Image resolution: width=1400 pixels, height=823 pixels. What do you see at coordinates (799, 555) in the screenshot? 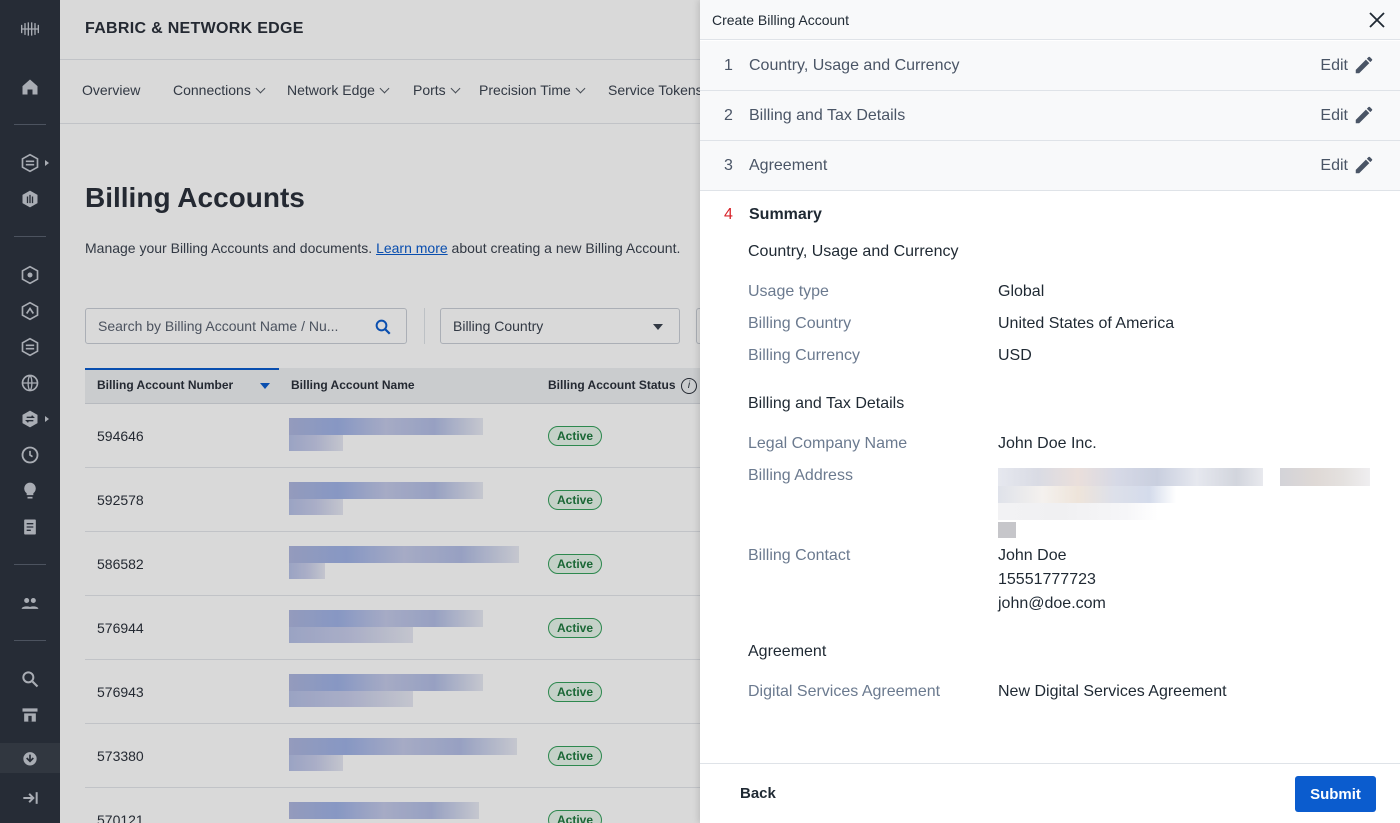
I see `billing-contact-label: Billing Contact` at bounding box center [799, 555].